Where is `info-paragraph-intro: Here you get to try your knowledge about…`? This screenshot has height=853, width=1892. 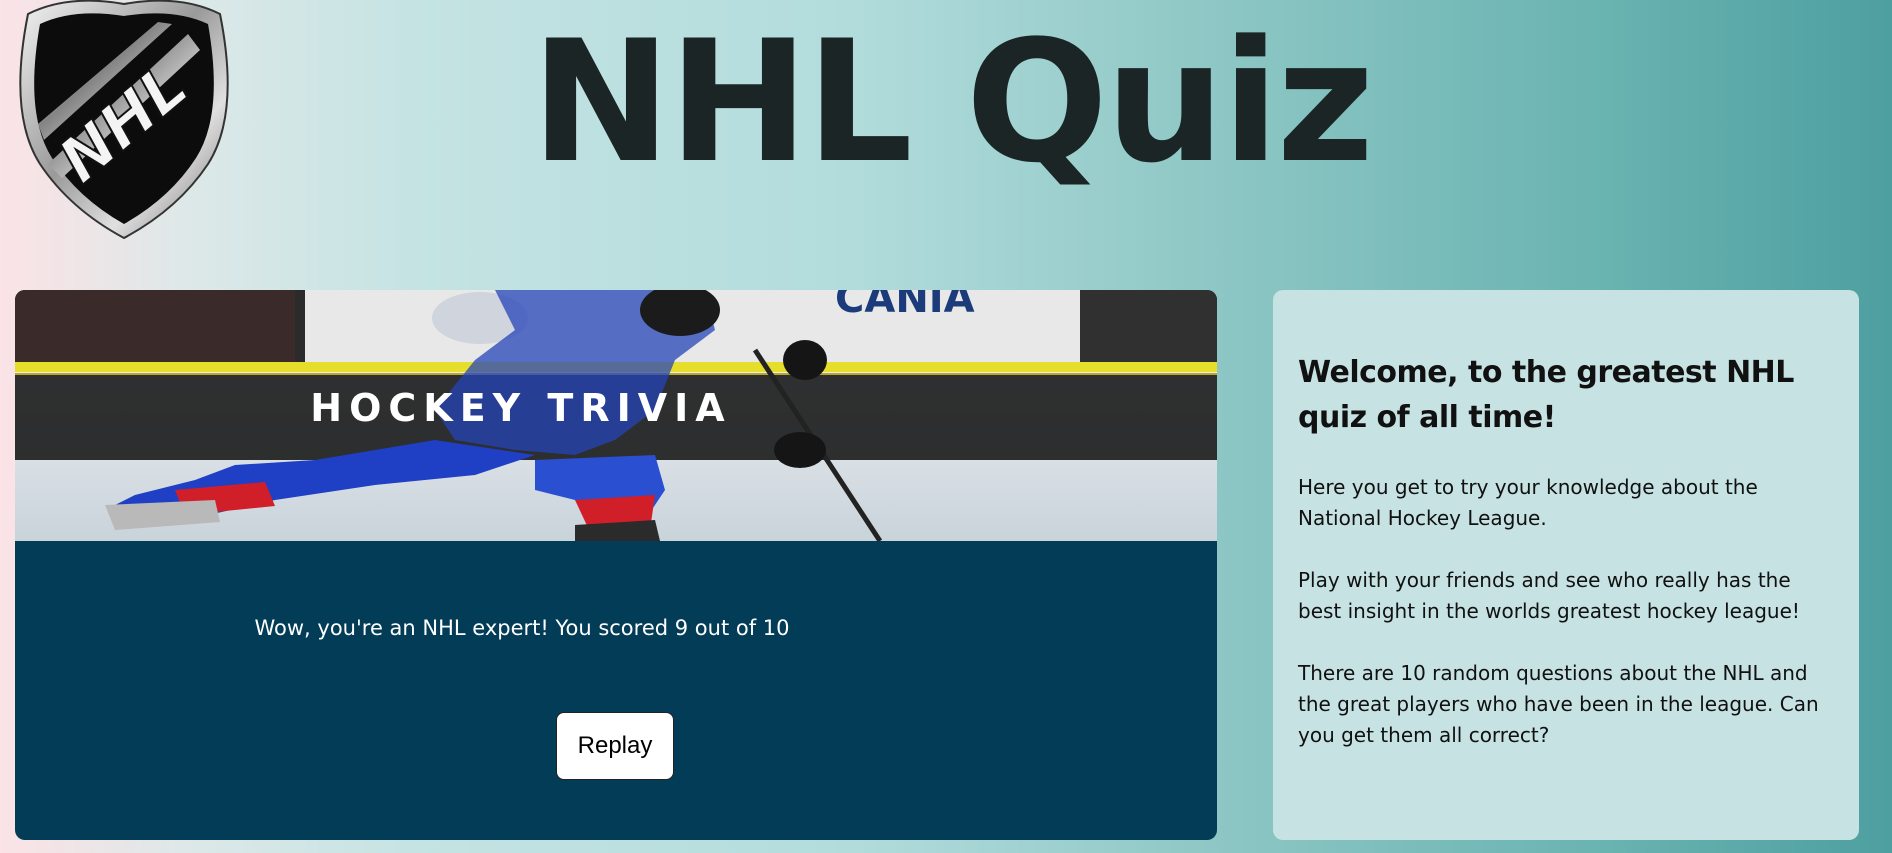
info-paragraph-intro: Here you get to try your knowledge about… is located at coordinates (1528, 502).